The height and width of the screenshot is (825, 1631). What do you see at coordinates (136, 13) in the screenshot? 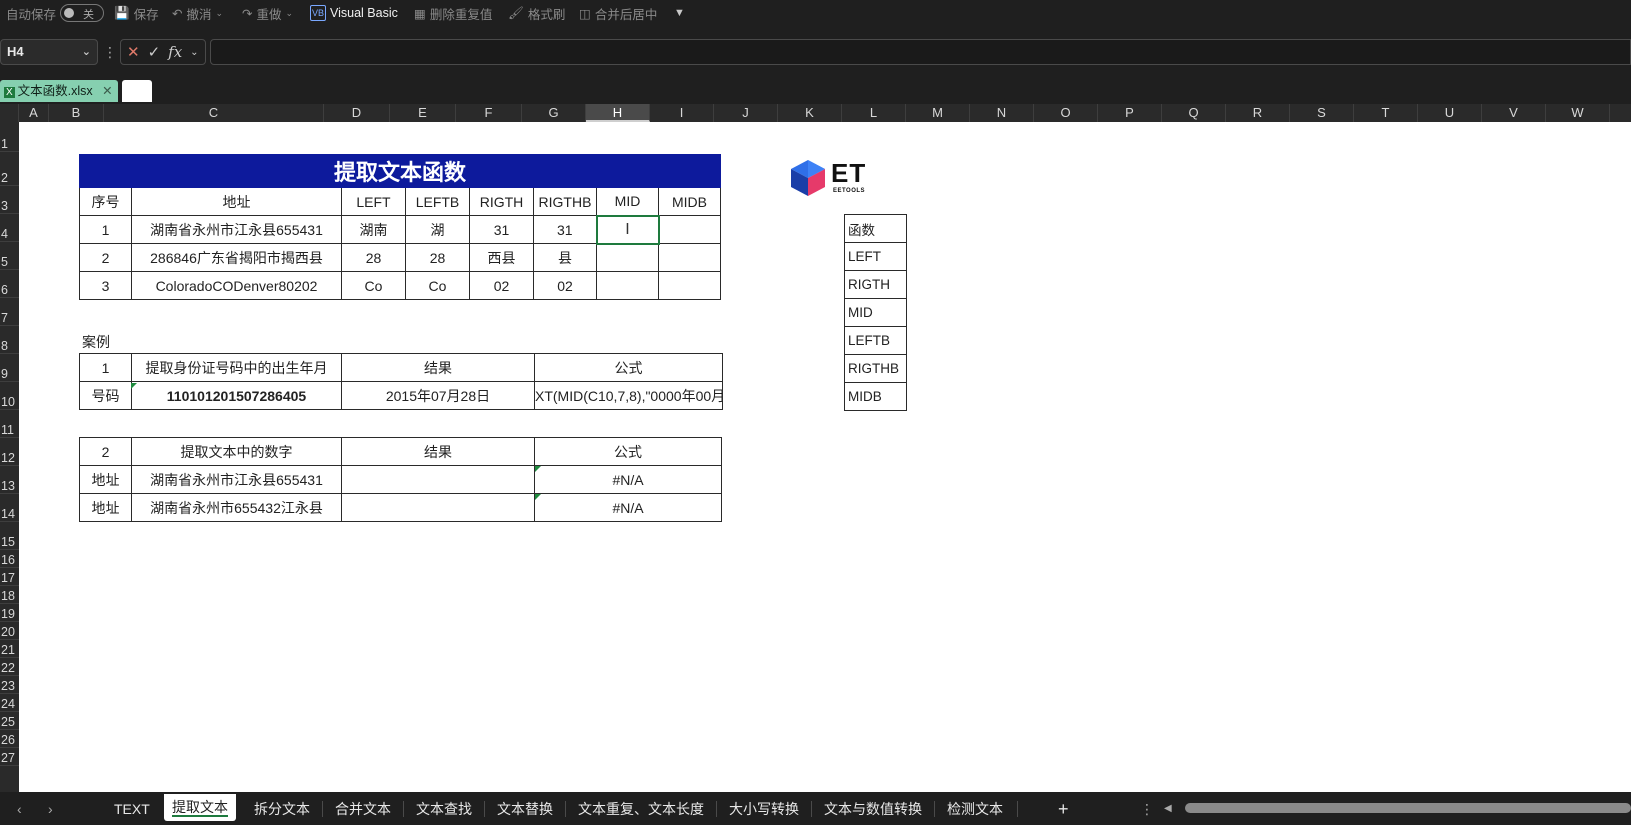
I see `save-button: 💾 保存` at bounding box center [136, 13].